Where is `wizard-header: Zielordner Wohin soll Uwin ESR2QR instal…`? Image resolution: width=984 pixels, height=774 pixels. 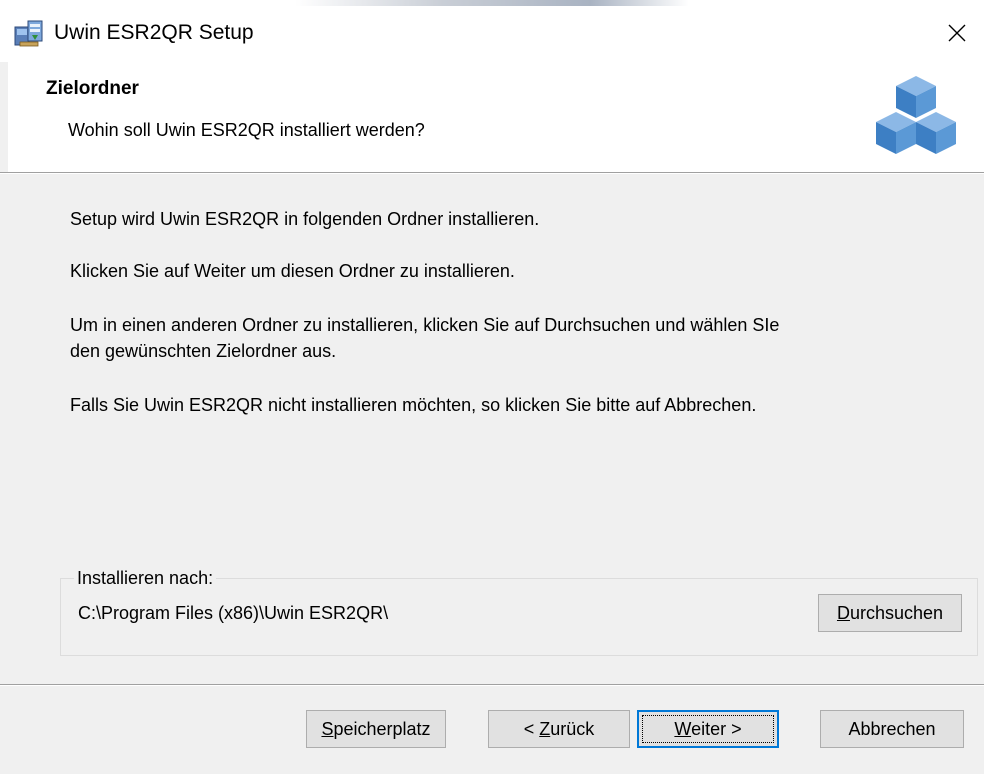
wizard-header: Zielordner Wohin soll Uwin ESR2QR instal… is located at coordinates (496, 117).